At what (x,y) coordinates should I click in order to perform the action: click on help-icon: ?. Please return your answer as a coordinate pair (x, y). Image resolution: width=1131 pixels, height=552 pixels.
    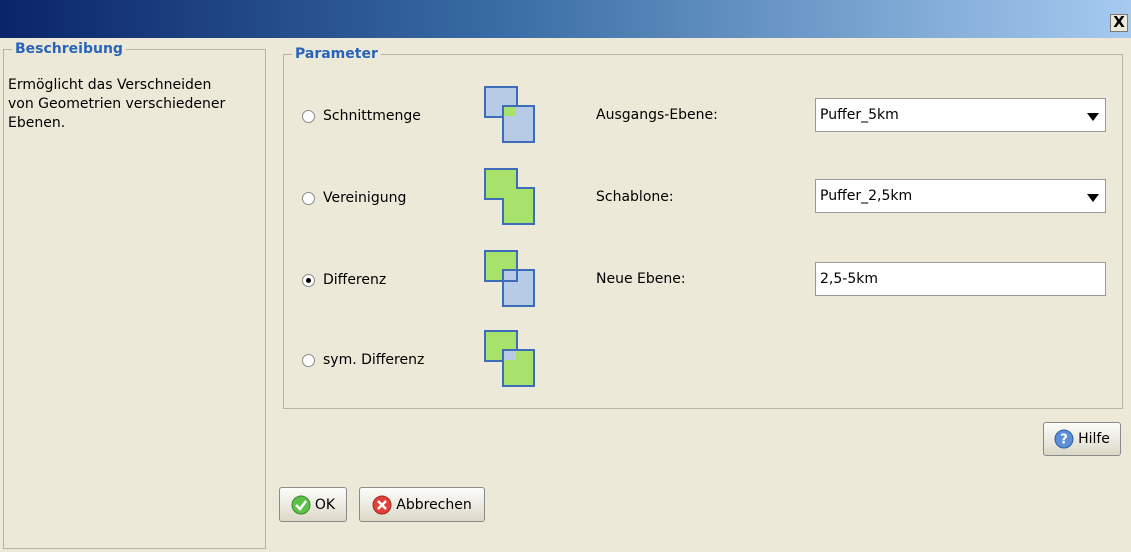
    Looking at the image, I should click on (1064, 439).